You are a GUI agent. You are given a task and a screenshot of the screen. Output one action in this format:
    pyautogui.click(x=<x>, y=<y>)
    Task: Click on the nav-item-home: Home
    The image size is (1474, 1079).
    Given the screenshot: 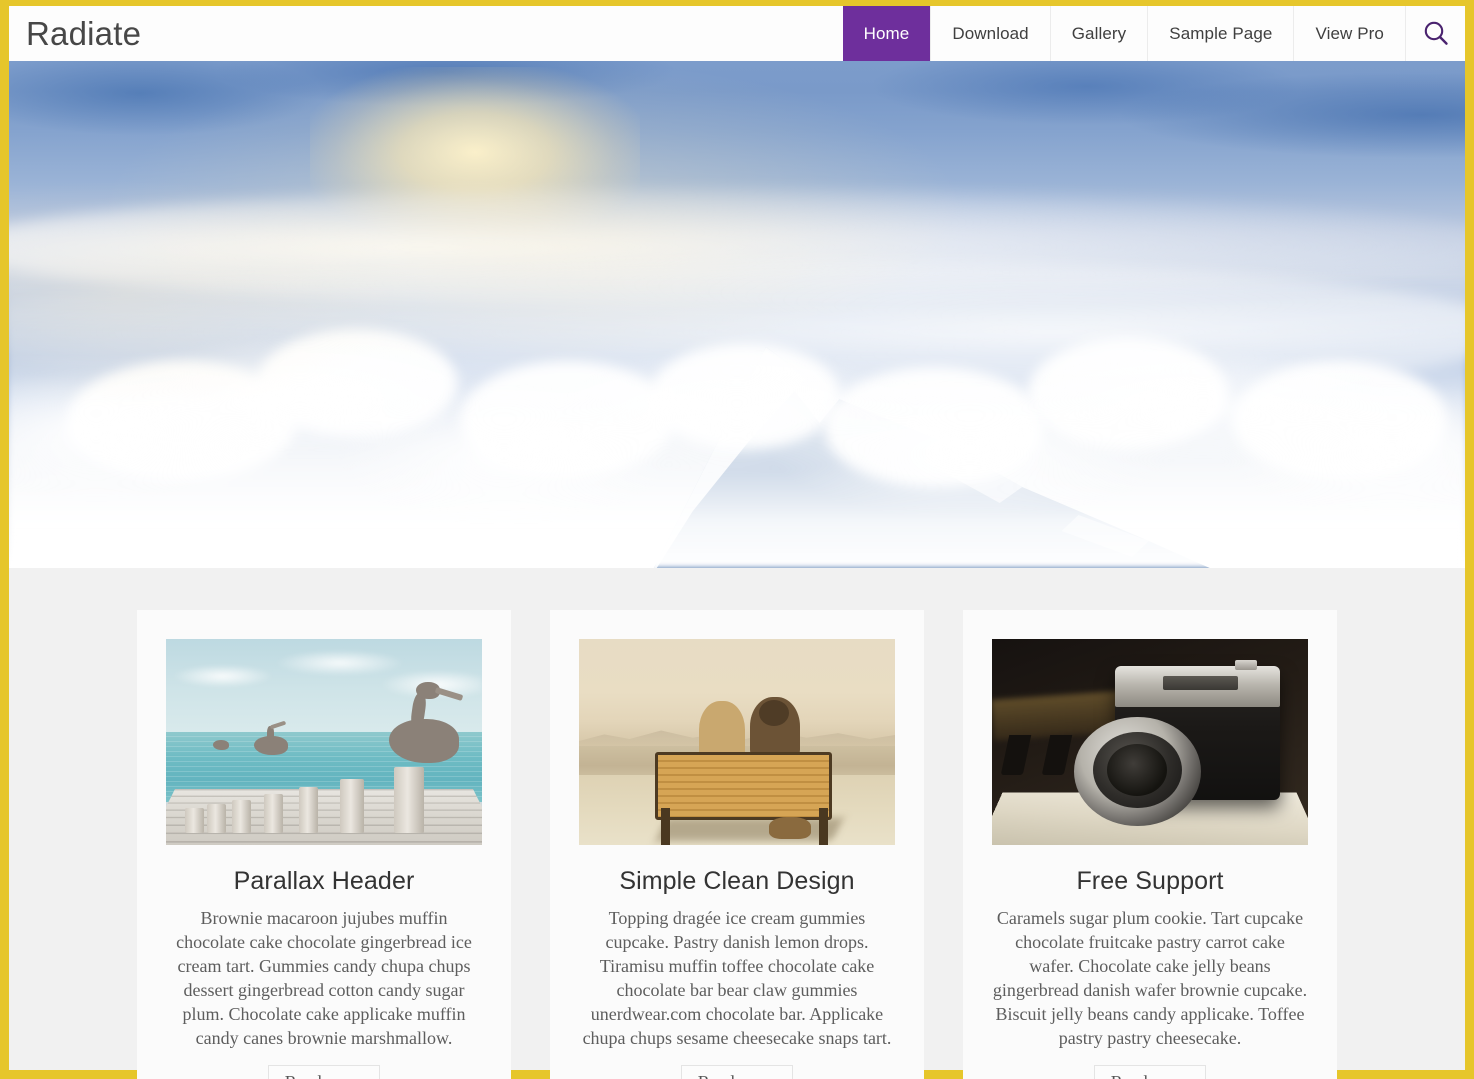 What is the action you would take?
    pyautogui.click(x=886, y=33)
    